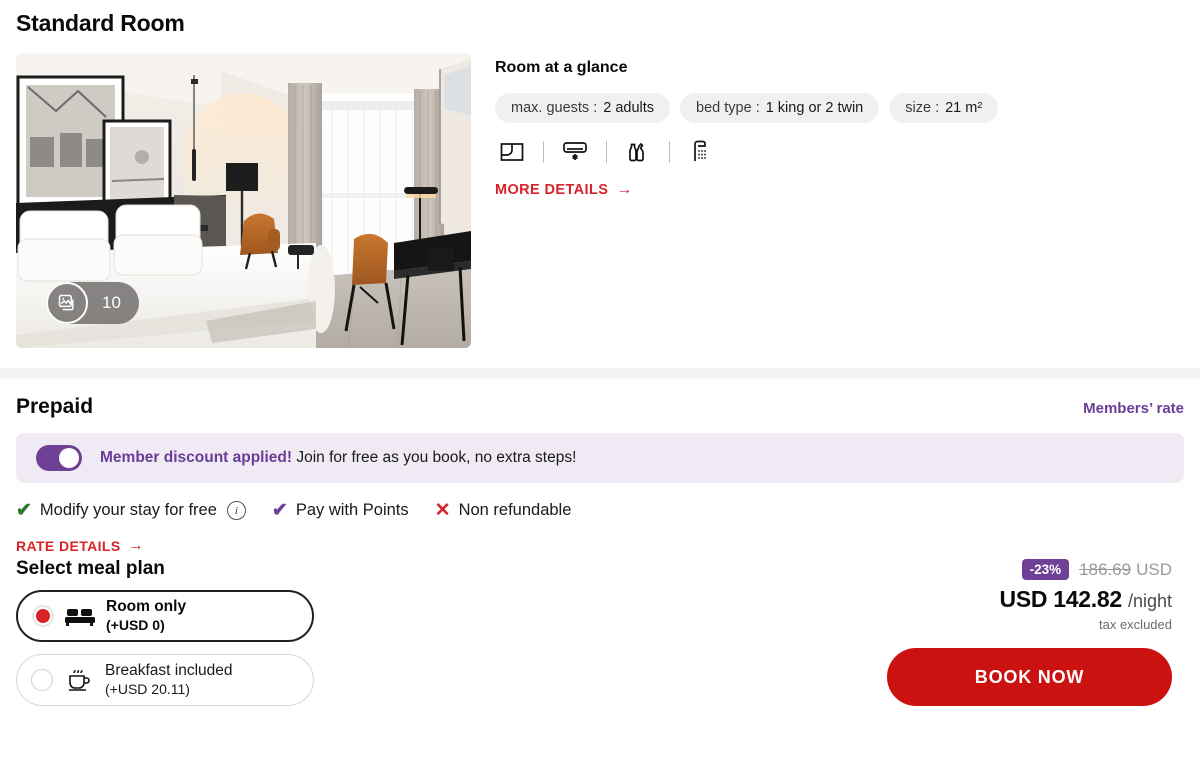 This screenshot has height=784, width=1200. I want to click on tax-note: tax excluded, so click(1135, 624).